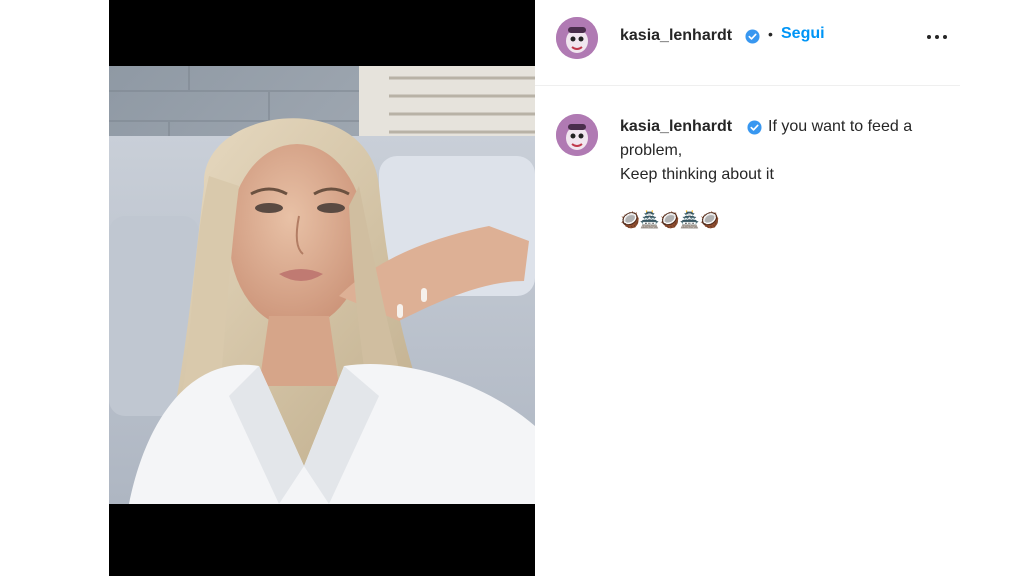 This screenshot has height=576, width=1024. I want to click on more-options-icon, so click(937, 36).